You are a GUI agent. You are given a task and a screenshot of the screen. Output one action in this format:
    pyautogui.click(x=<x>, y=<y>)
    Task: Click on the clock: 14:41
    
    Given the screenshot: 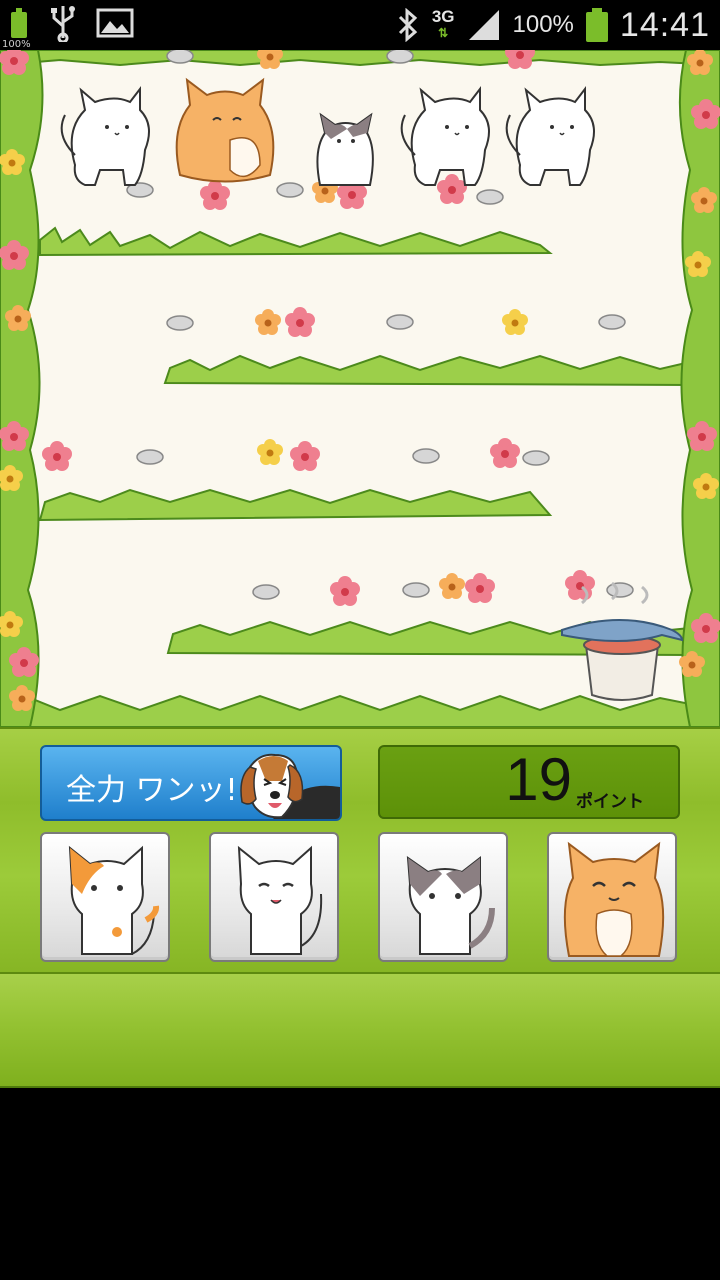 What is the action you would take?
    pyautogui.click(x=664, y=24)
    